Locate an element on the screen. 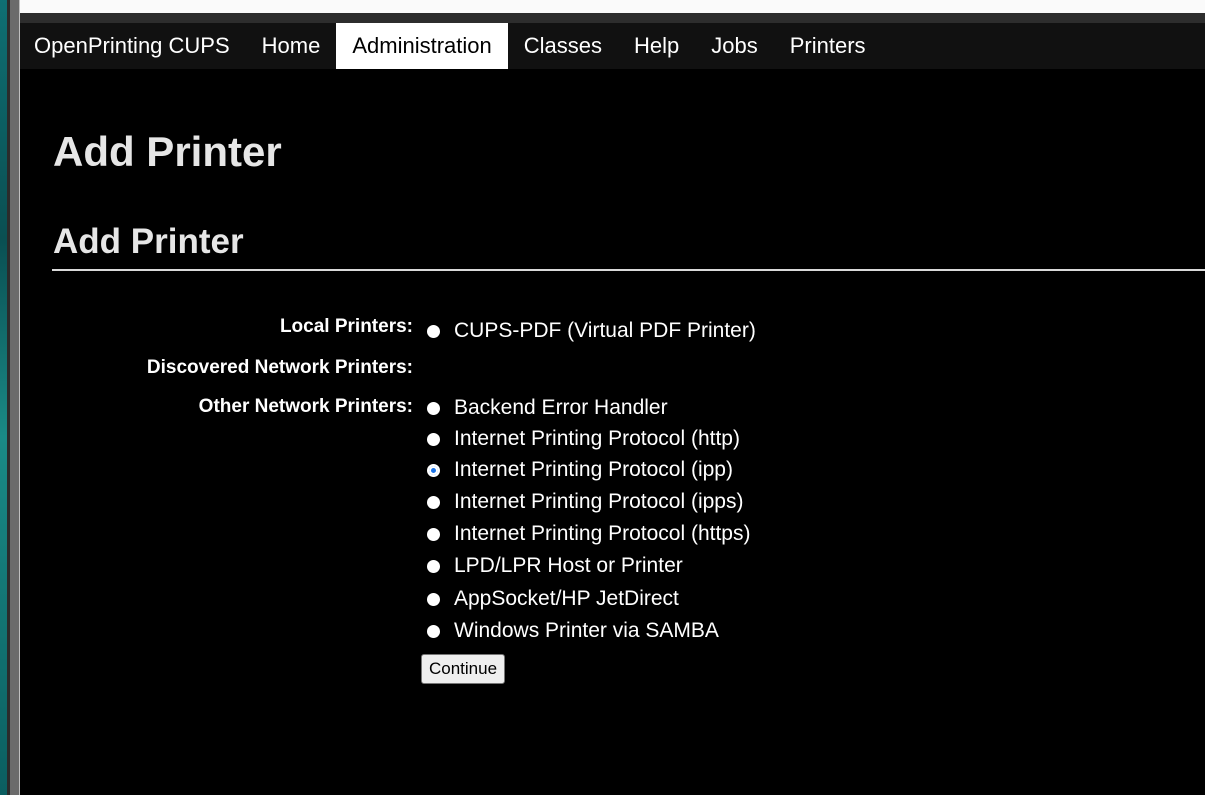  option-label: Internet Printing Protocol (ipps) is located at coordinates (599, 501).